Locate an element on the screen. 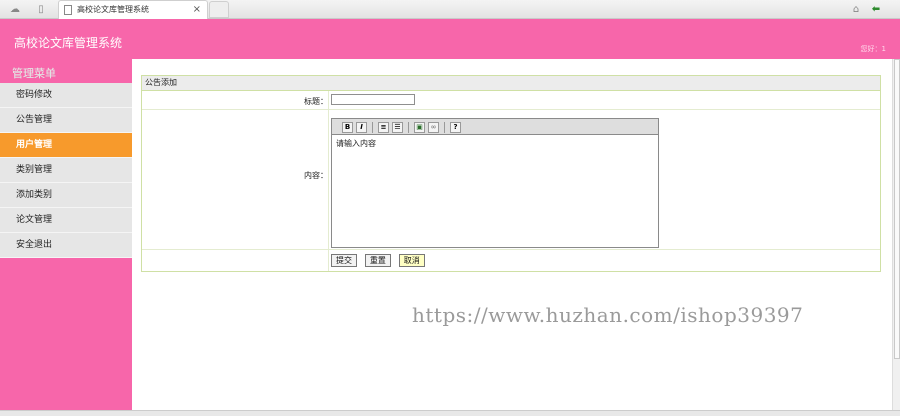 The image size is (900, 416). sidebar-item-papers: 论文管理 is located at coordinates (66, 220).